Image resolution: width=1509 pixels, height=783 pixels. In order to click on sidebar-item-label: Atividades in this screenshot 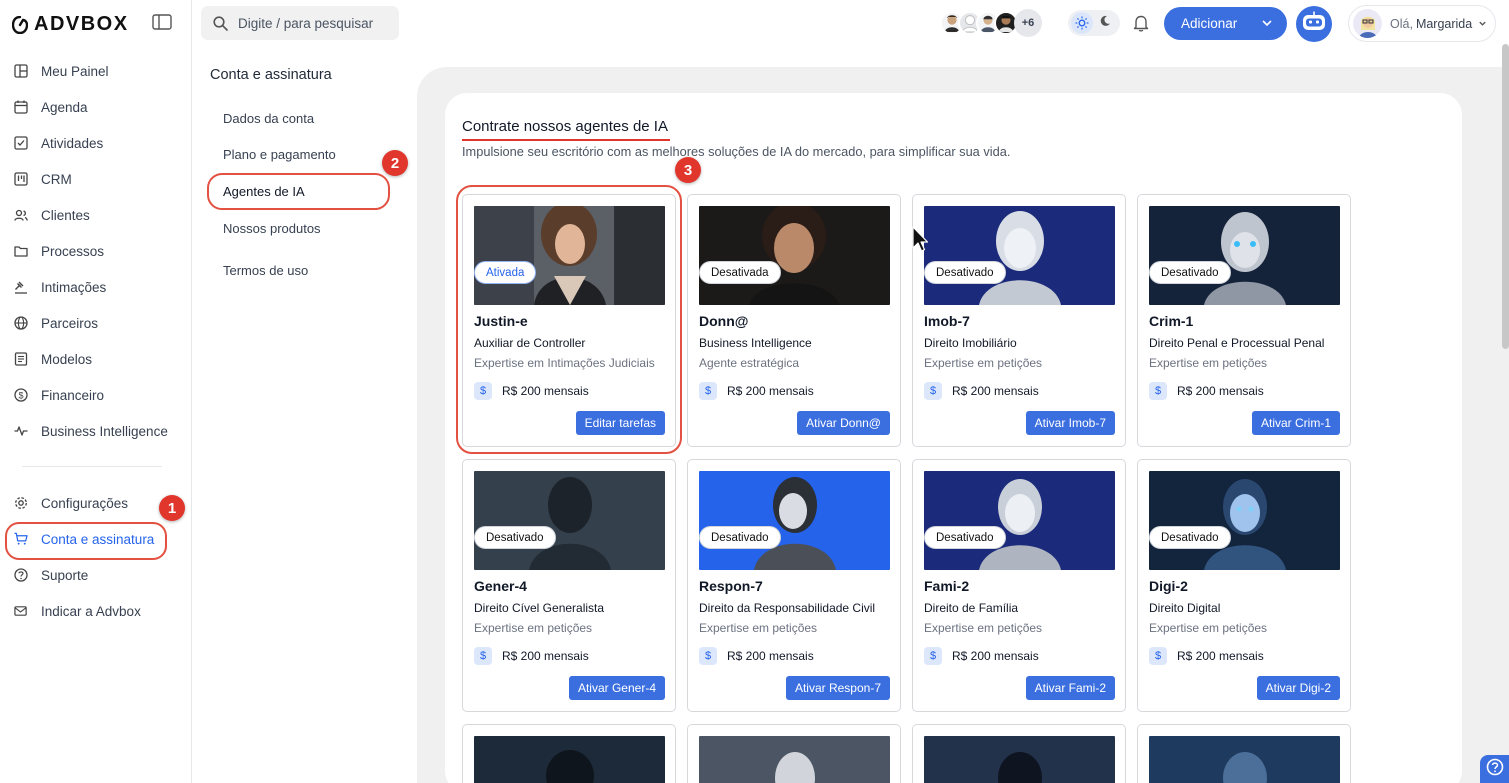, I will do `click(72, 143)`.